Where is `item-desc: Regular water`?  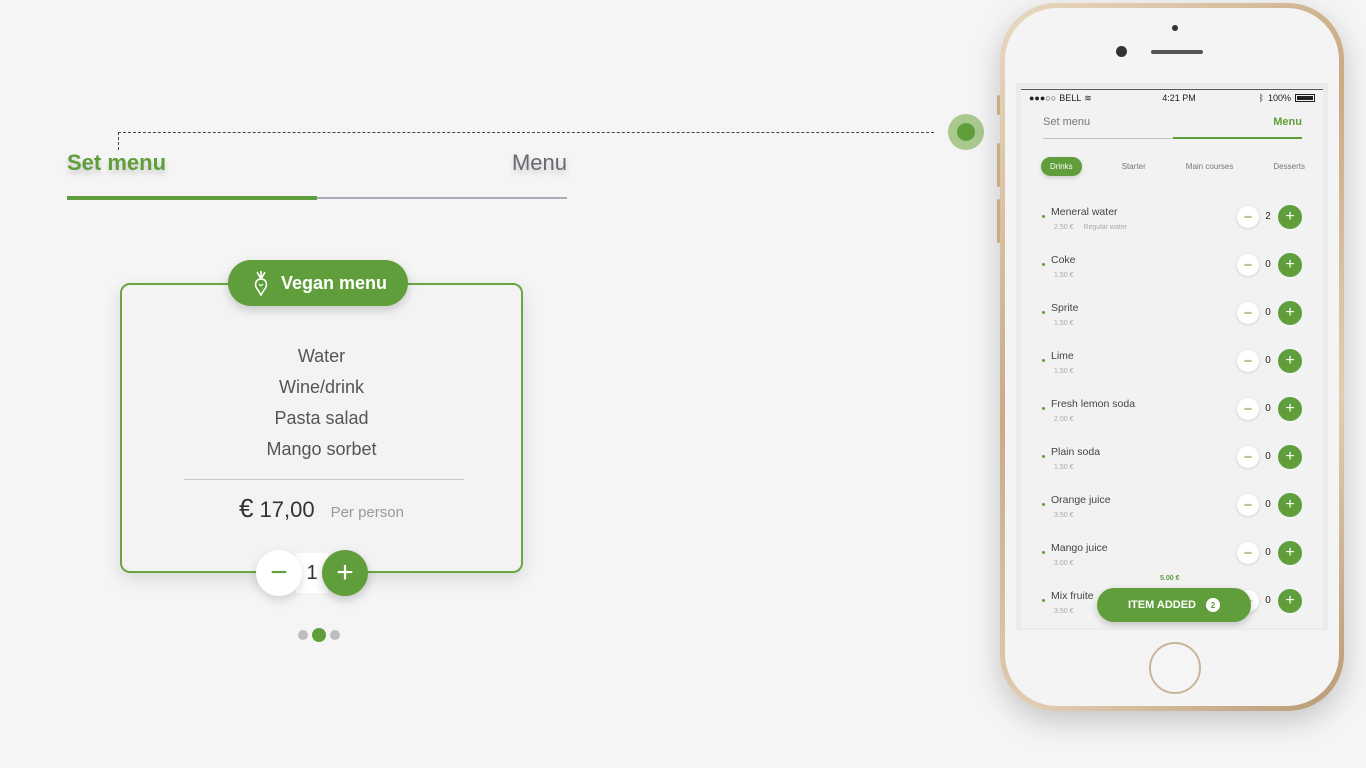
item-desc: Regular water is located at coordinates (1105, 227).